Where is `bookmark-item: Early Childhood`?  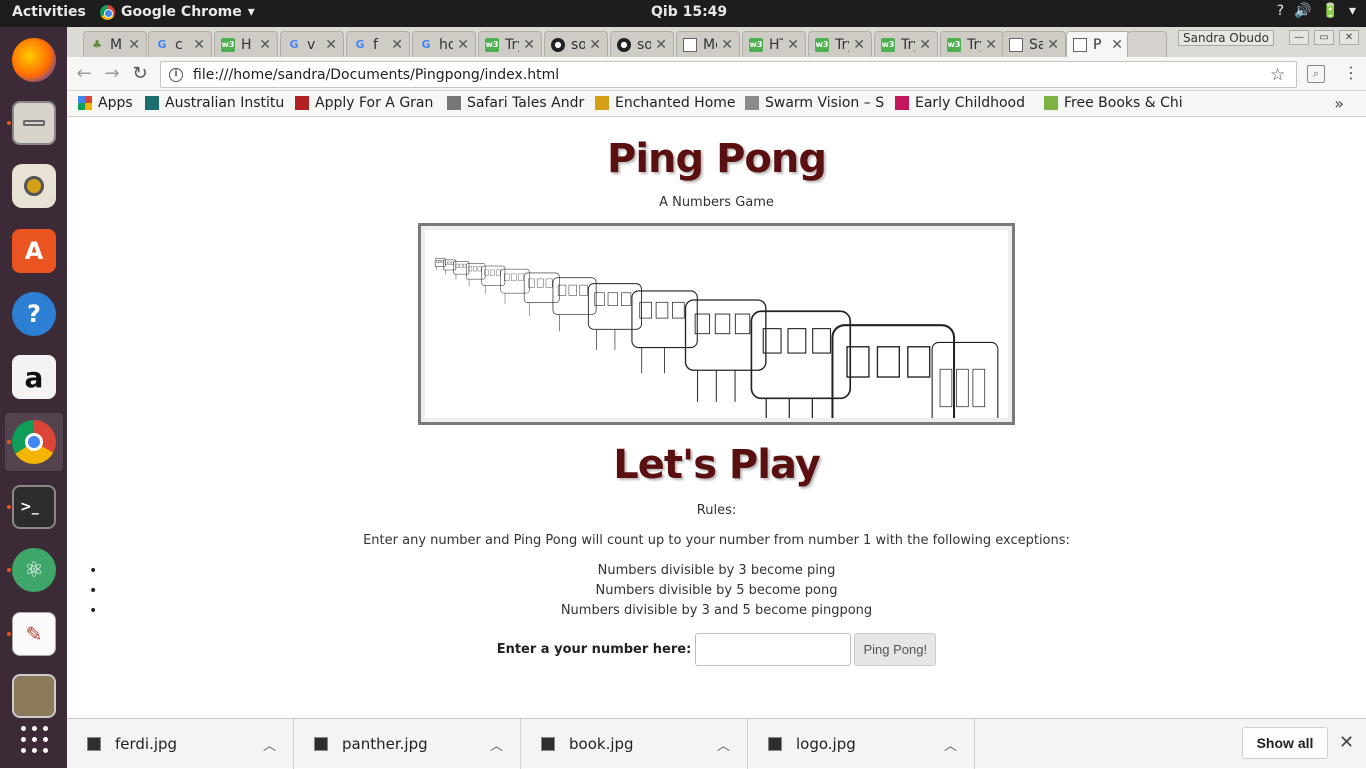
bookmark-item: Early Childhood is located at coordinates (965, 103).